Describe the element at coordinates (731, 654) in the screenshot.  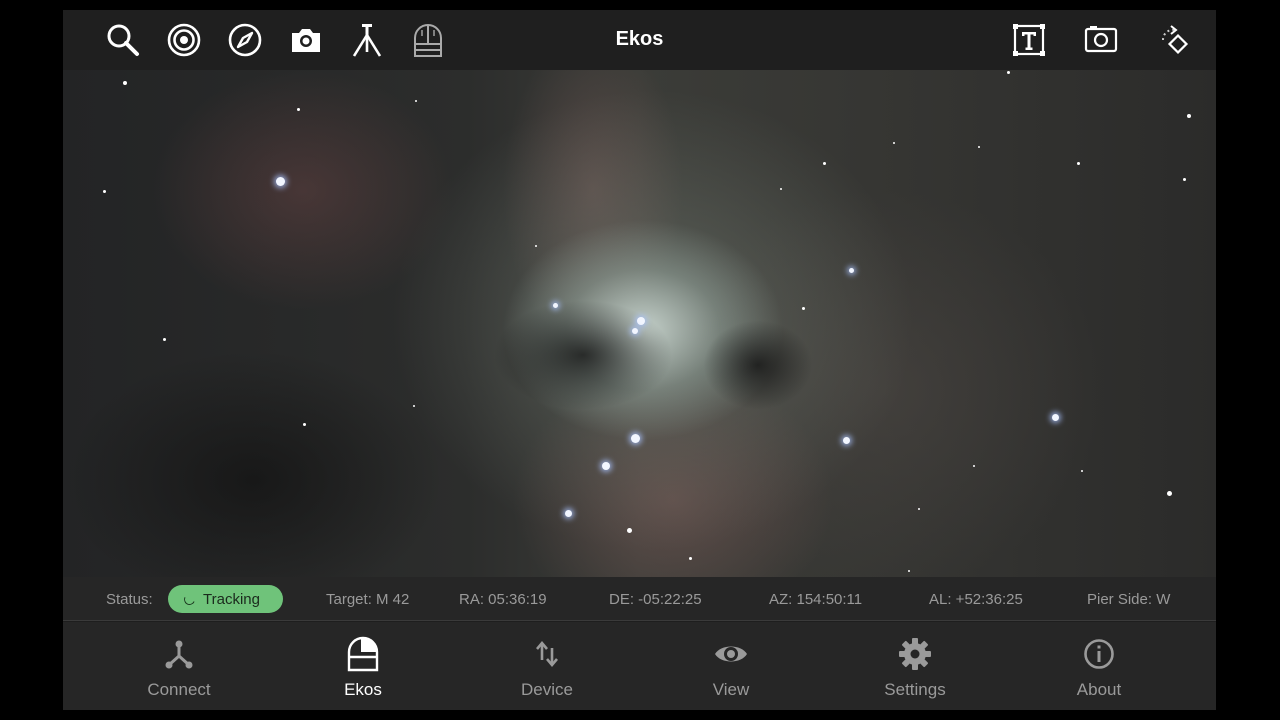
I see `eye-icon` at that location.